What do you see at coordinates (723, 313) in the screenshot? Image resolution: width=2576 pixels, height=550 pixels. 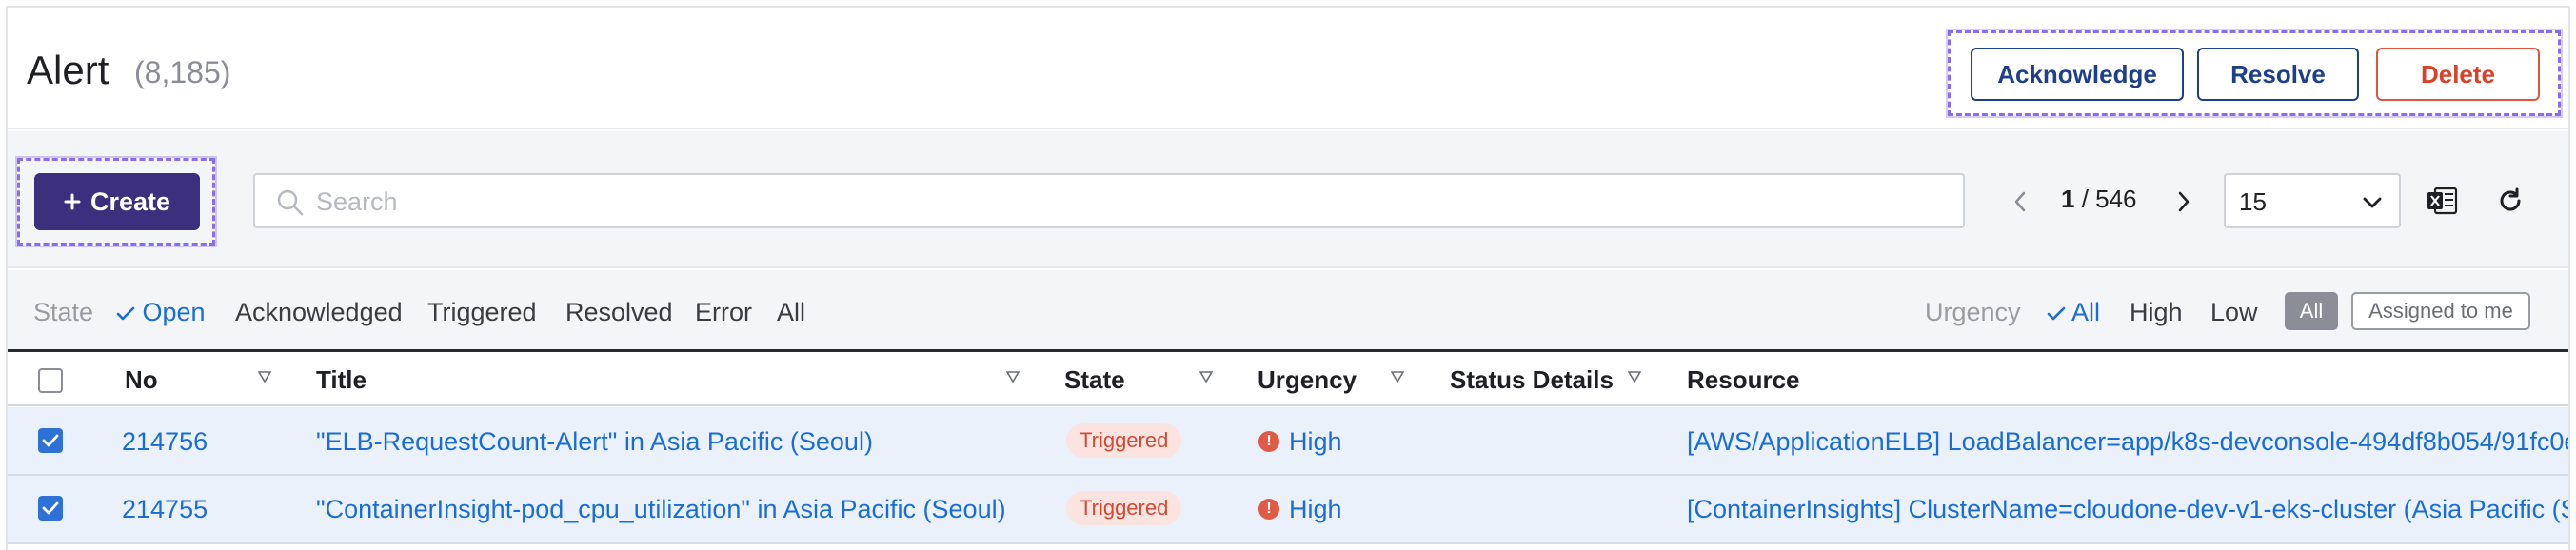 I see `state-filter-error: Error` at bounding box center [723, 313].